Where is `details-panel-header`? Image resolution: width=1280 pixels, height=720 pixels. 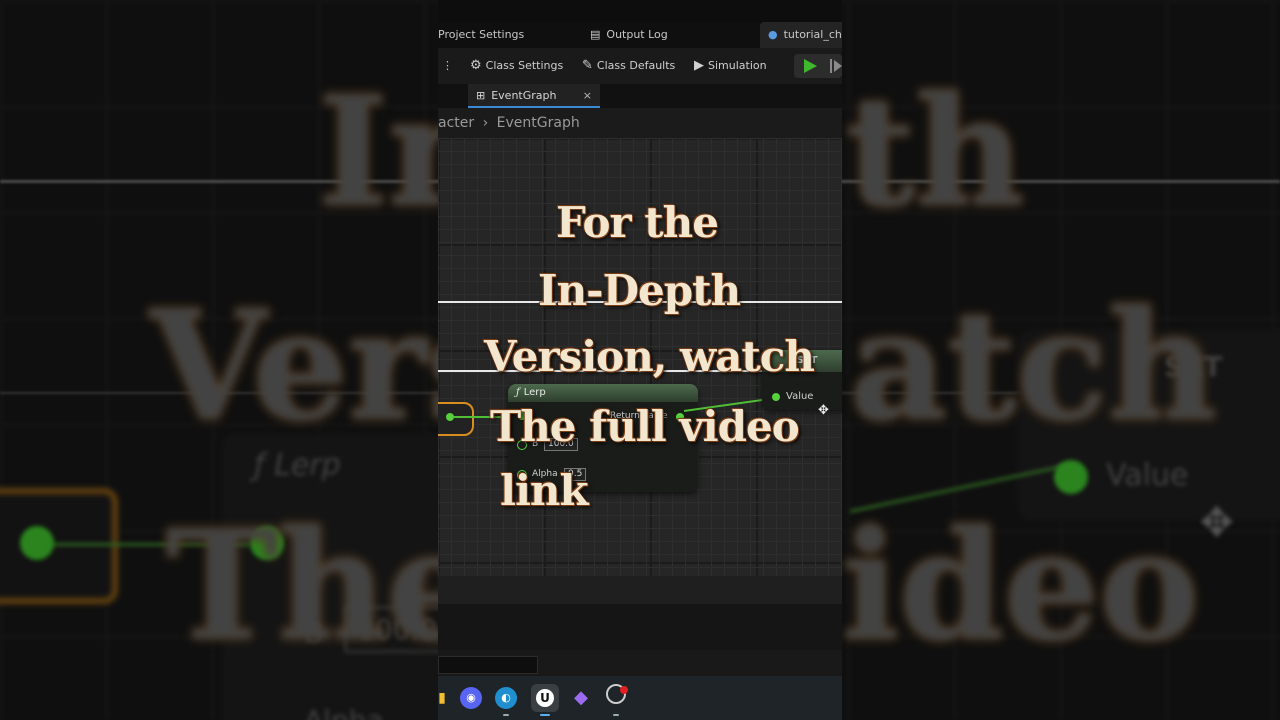 details-panel-header is located at coordinates (640, 590).